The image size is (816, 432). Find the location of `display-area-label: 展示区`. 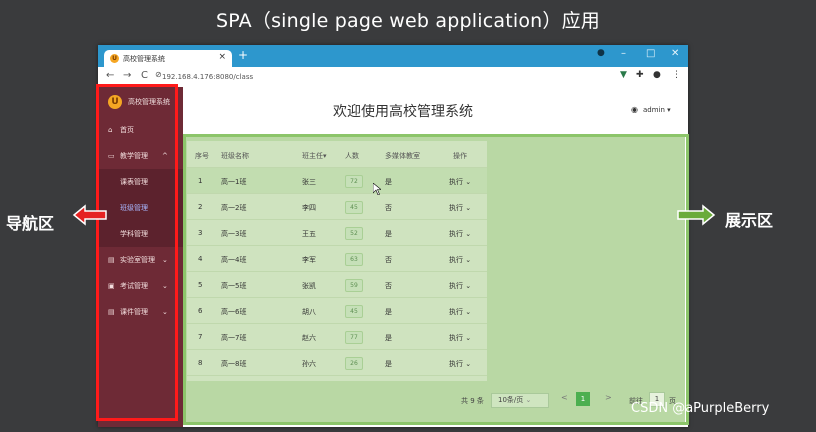

display-area-label: 展示区 is located at coordinates (749, 220).